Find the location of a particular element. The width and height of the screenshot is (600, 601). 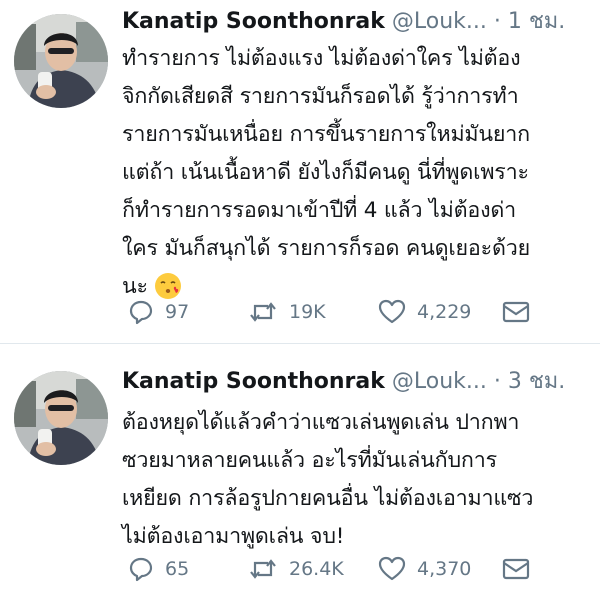

like-count: 4,370 is located at coordinates (444, 569).